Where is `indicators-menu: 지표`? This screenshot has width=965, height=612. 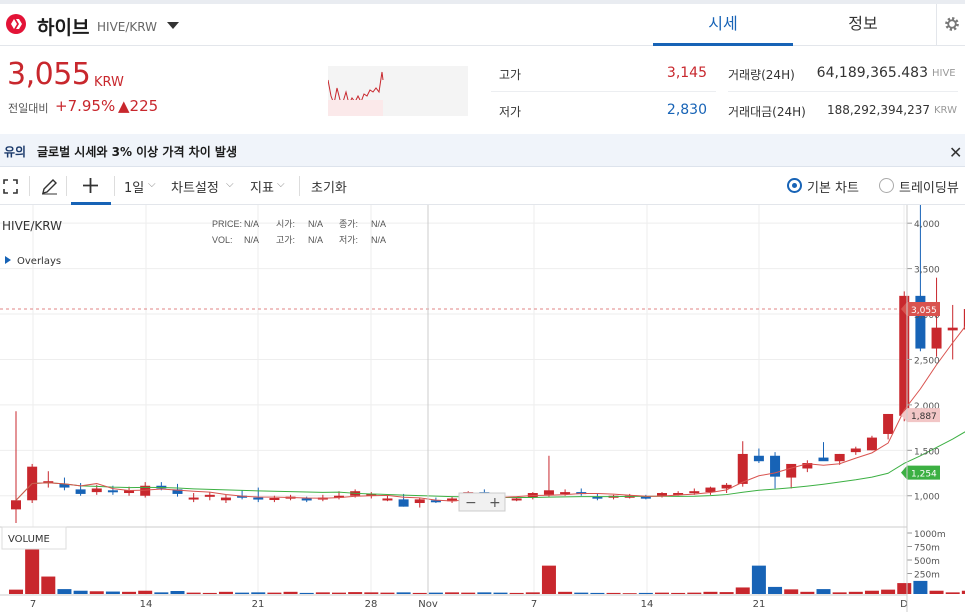
indicators-menu: 지표 is located at coordinates (262, 186).